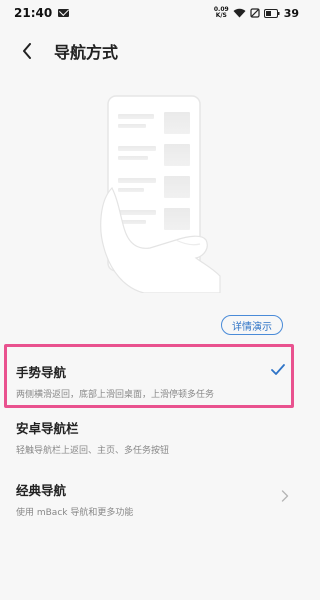 Image resolution: width=320 pixels, height=600 pixels. I want to click on network-speed-unit: K/S, so click(221, 15).